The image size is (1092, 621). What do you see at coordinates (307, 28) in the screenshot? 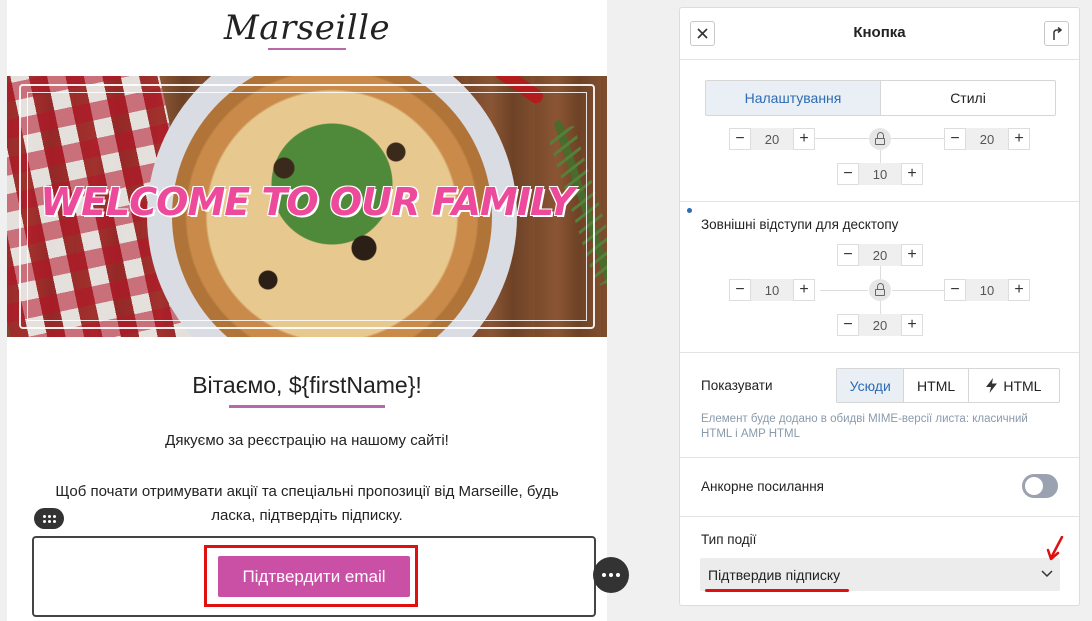
I see `brand-logo: Marseille` at bounding box center [307, 28].